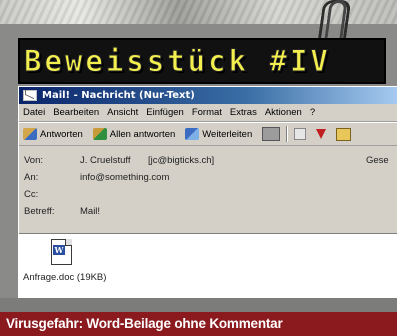 The height and width of the screenshot is (336, 397). I want to click on menu-item-bearbeiten: Bearbeiten, so click(76, 112).